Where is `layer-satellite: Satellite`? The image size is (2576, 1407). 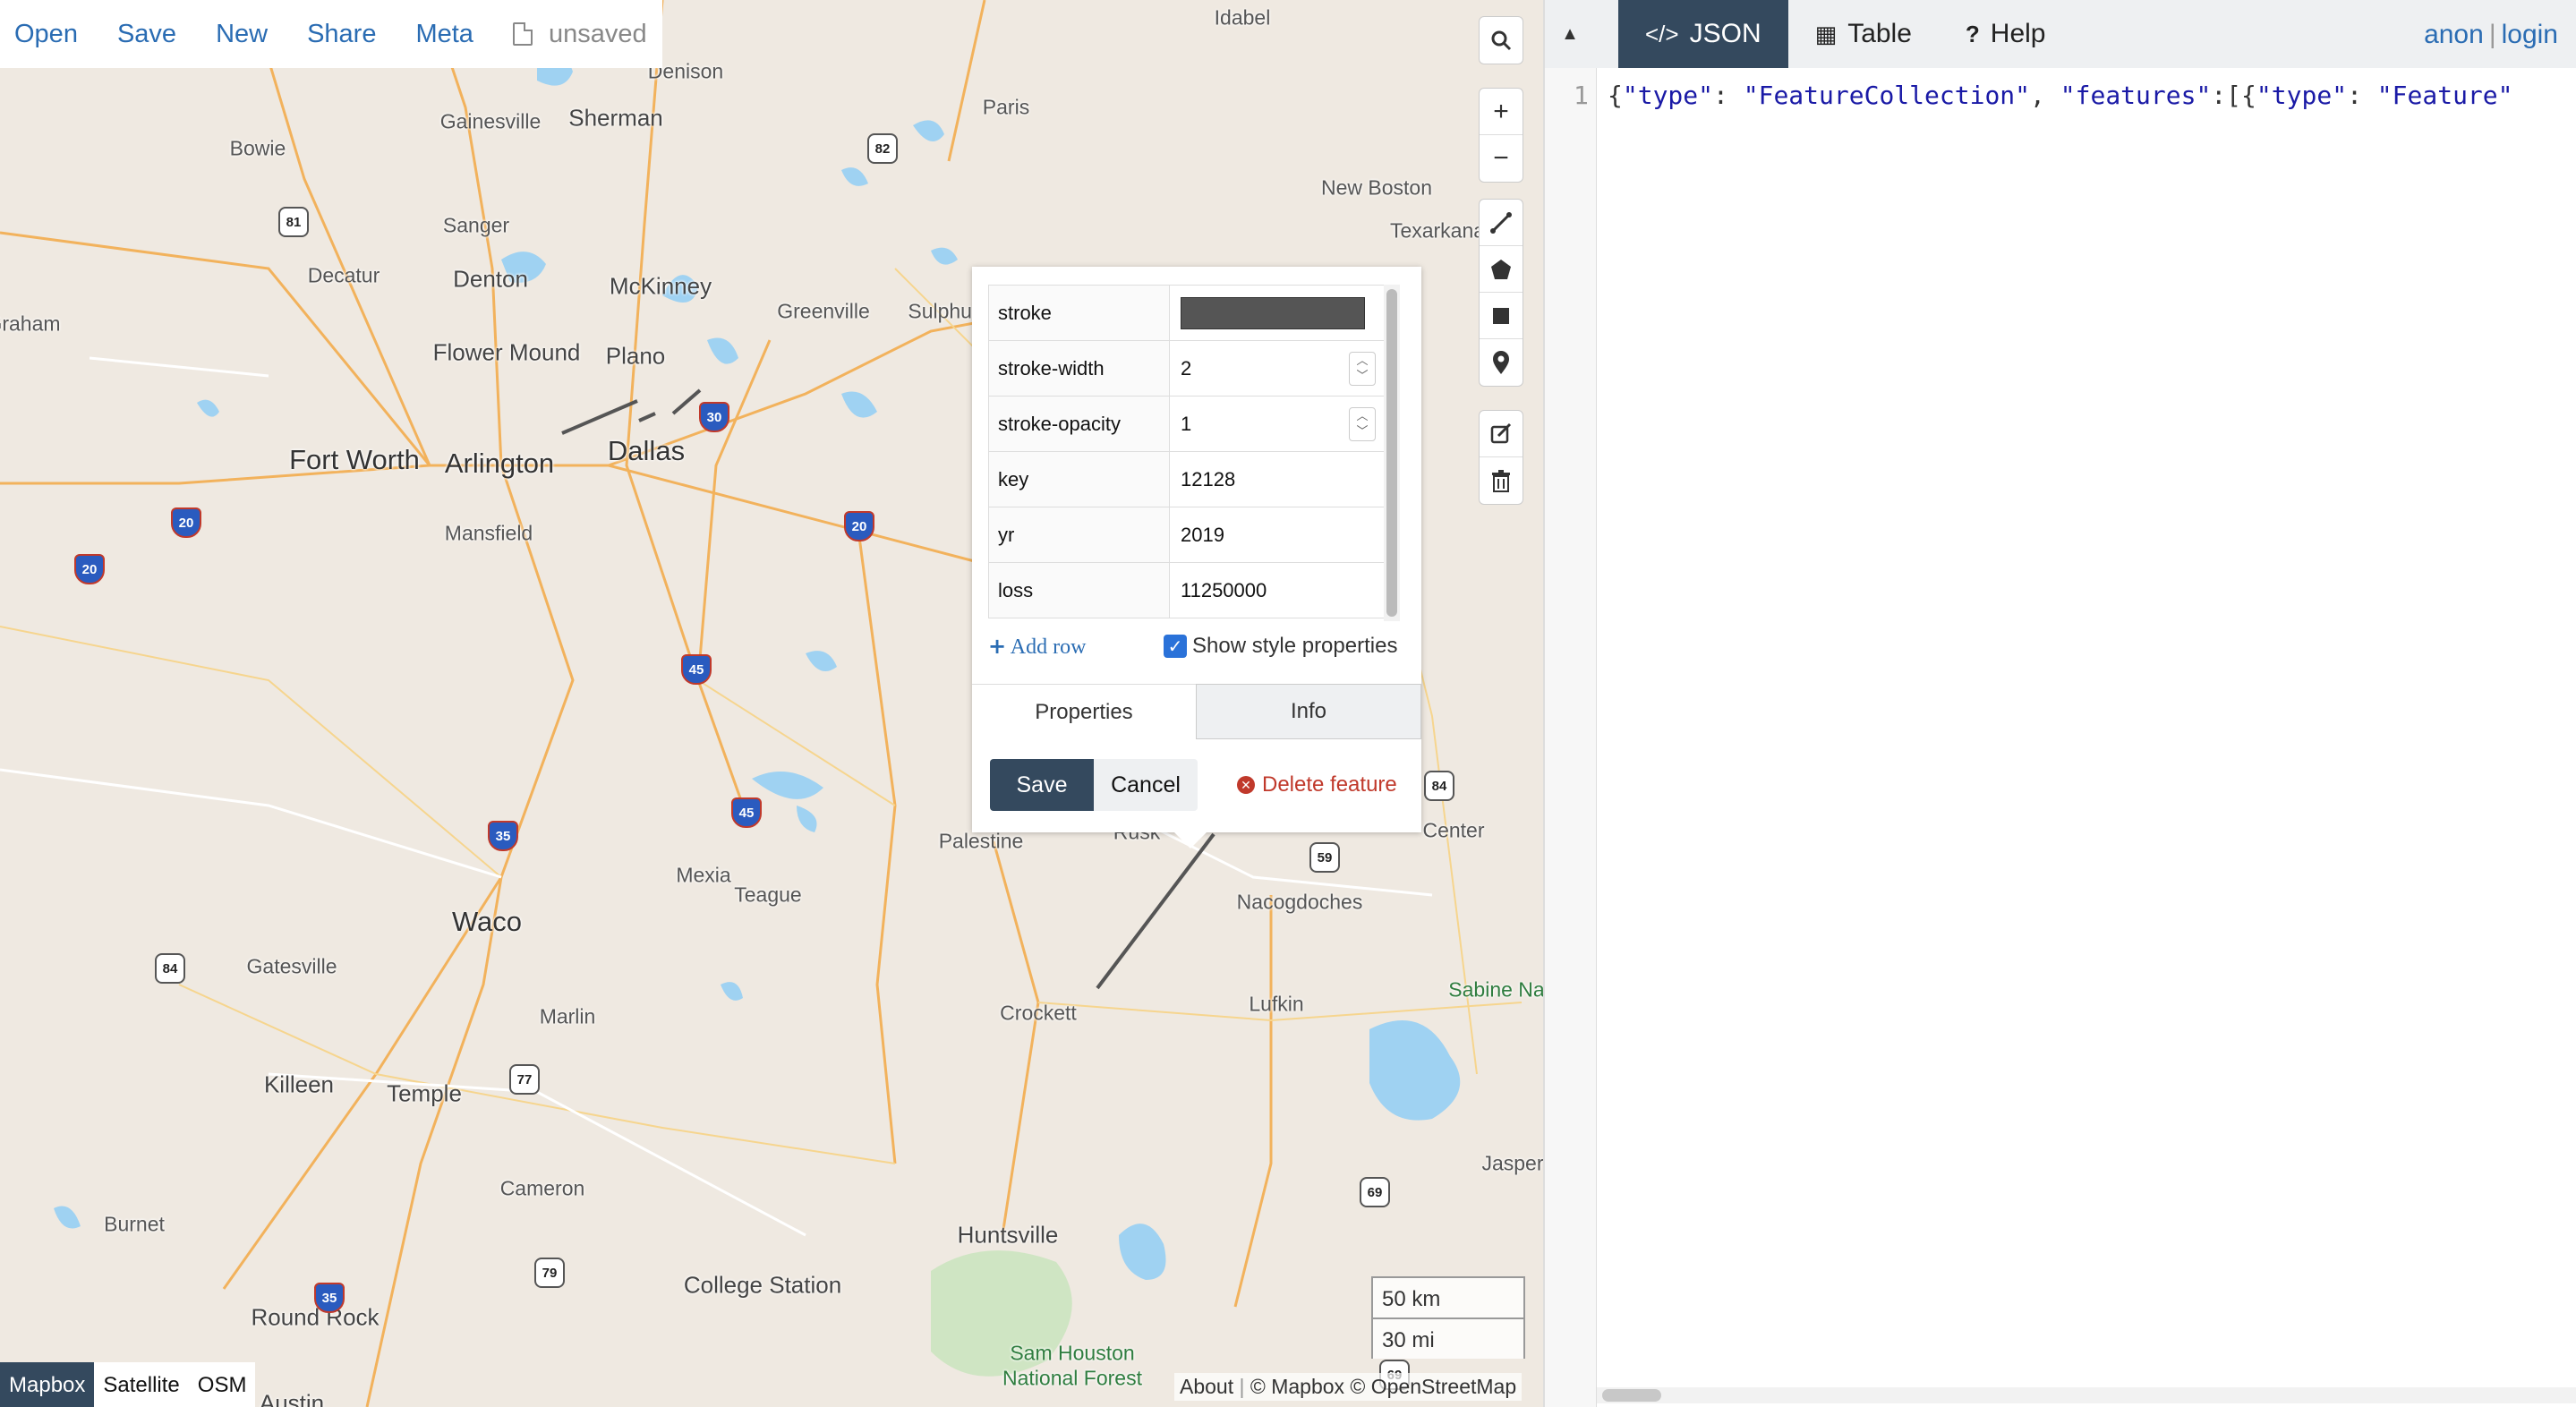 layer-satellite: Satellite is located at coordinates (141, 1384).